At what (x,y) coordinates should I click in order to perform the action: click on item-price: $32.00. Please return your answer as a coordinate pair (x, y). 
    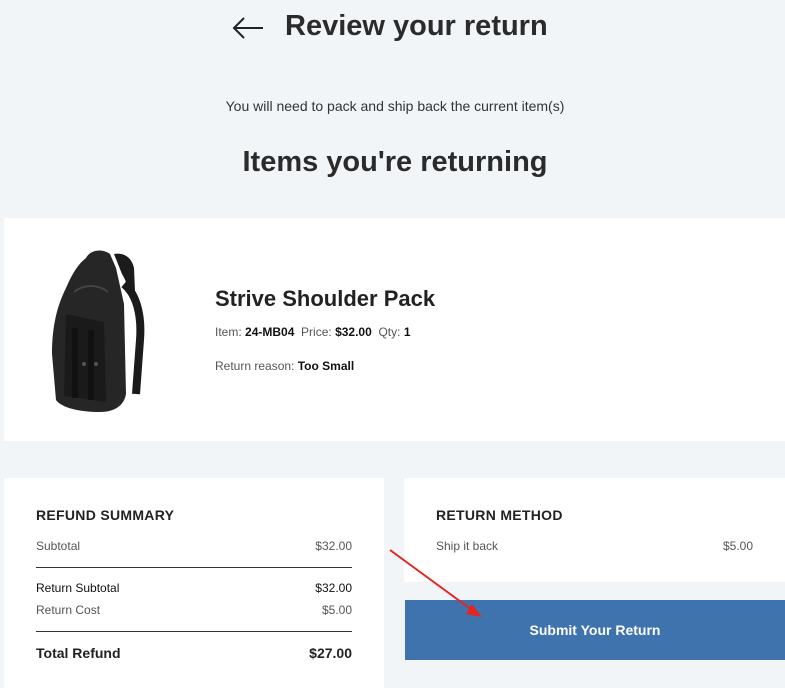
    Looking at the image, I should click on (353, 332).